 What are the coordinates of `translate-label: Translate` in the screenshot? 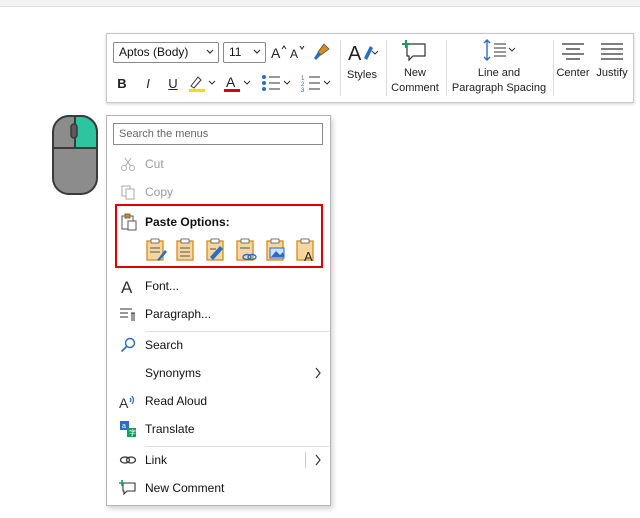 It's located at (170, 429).